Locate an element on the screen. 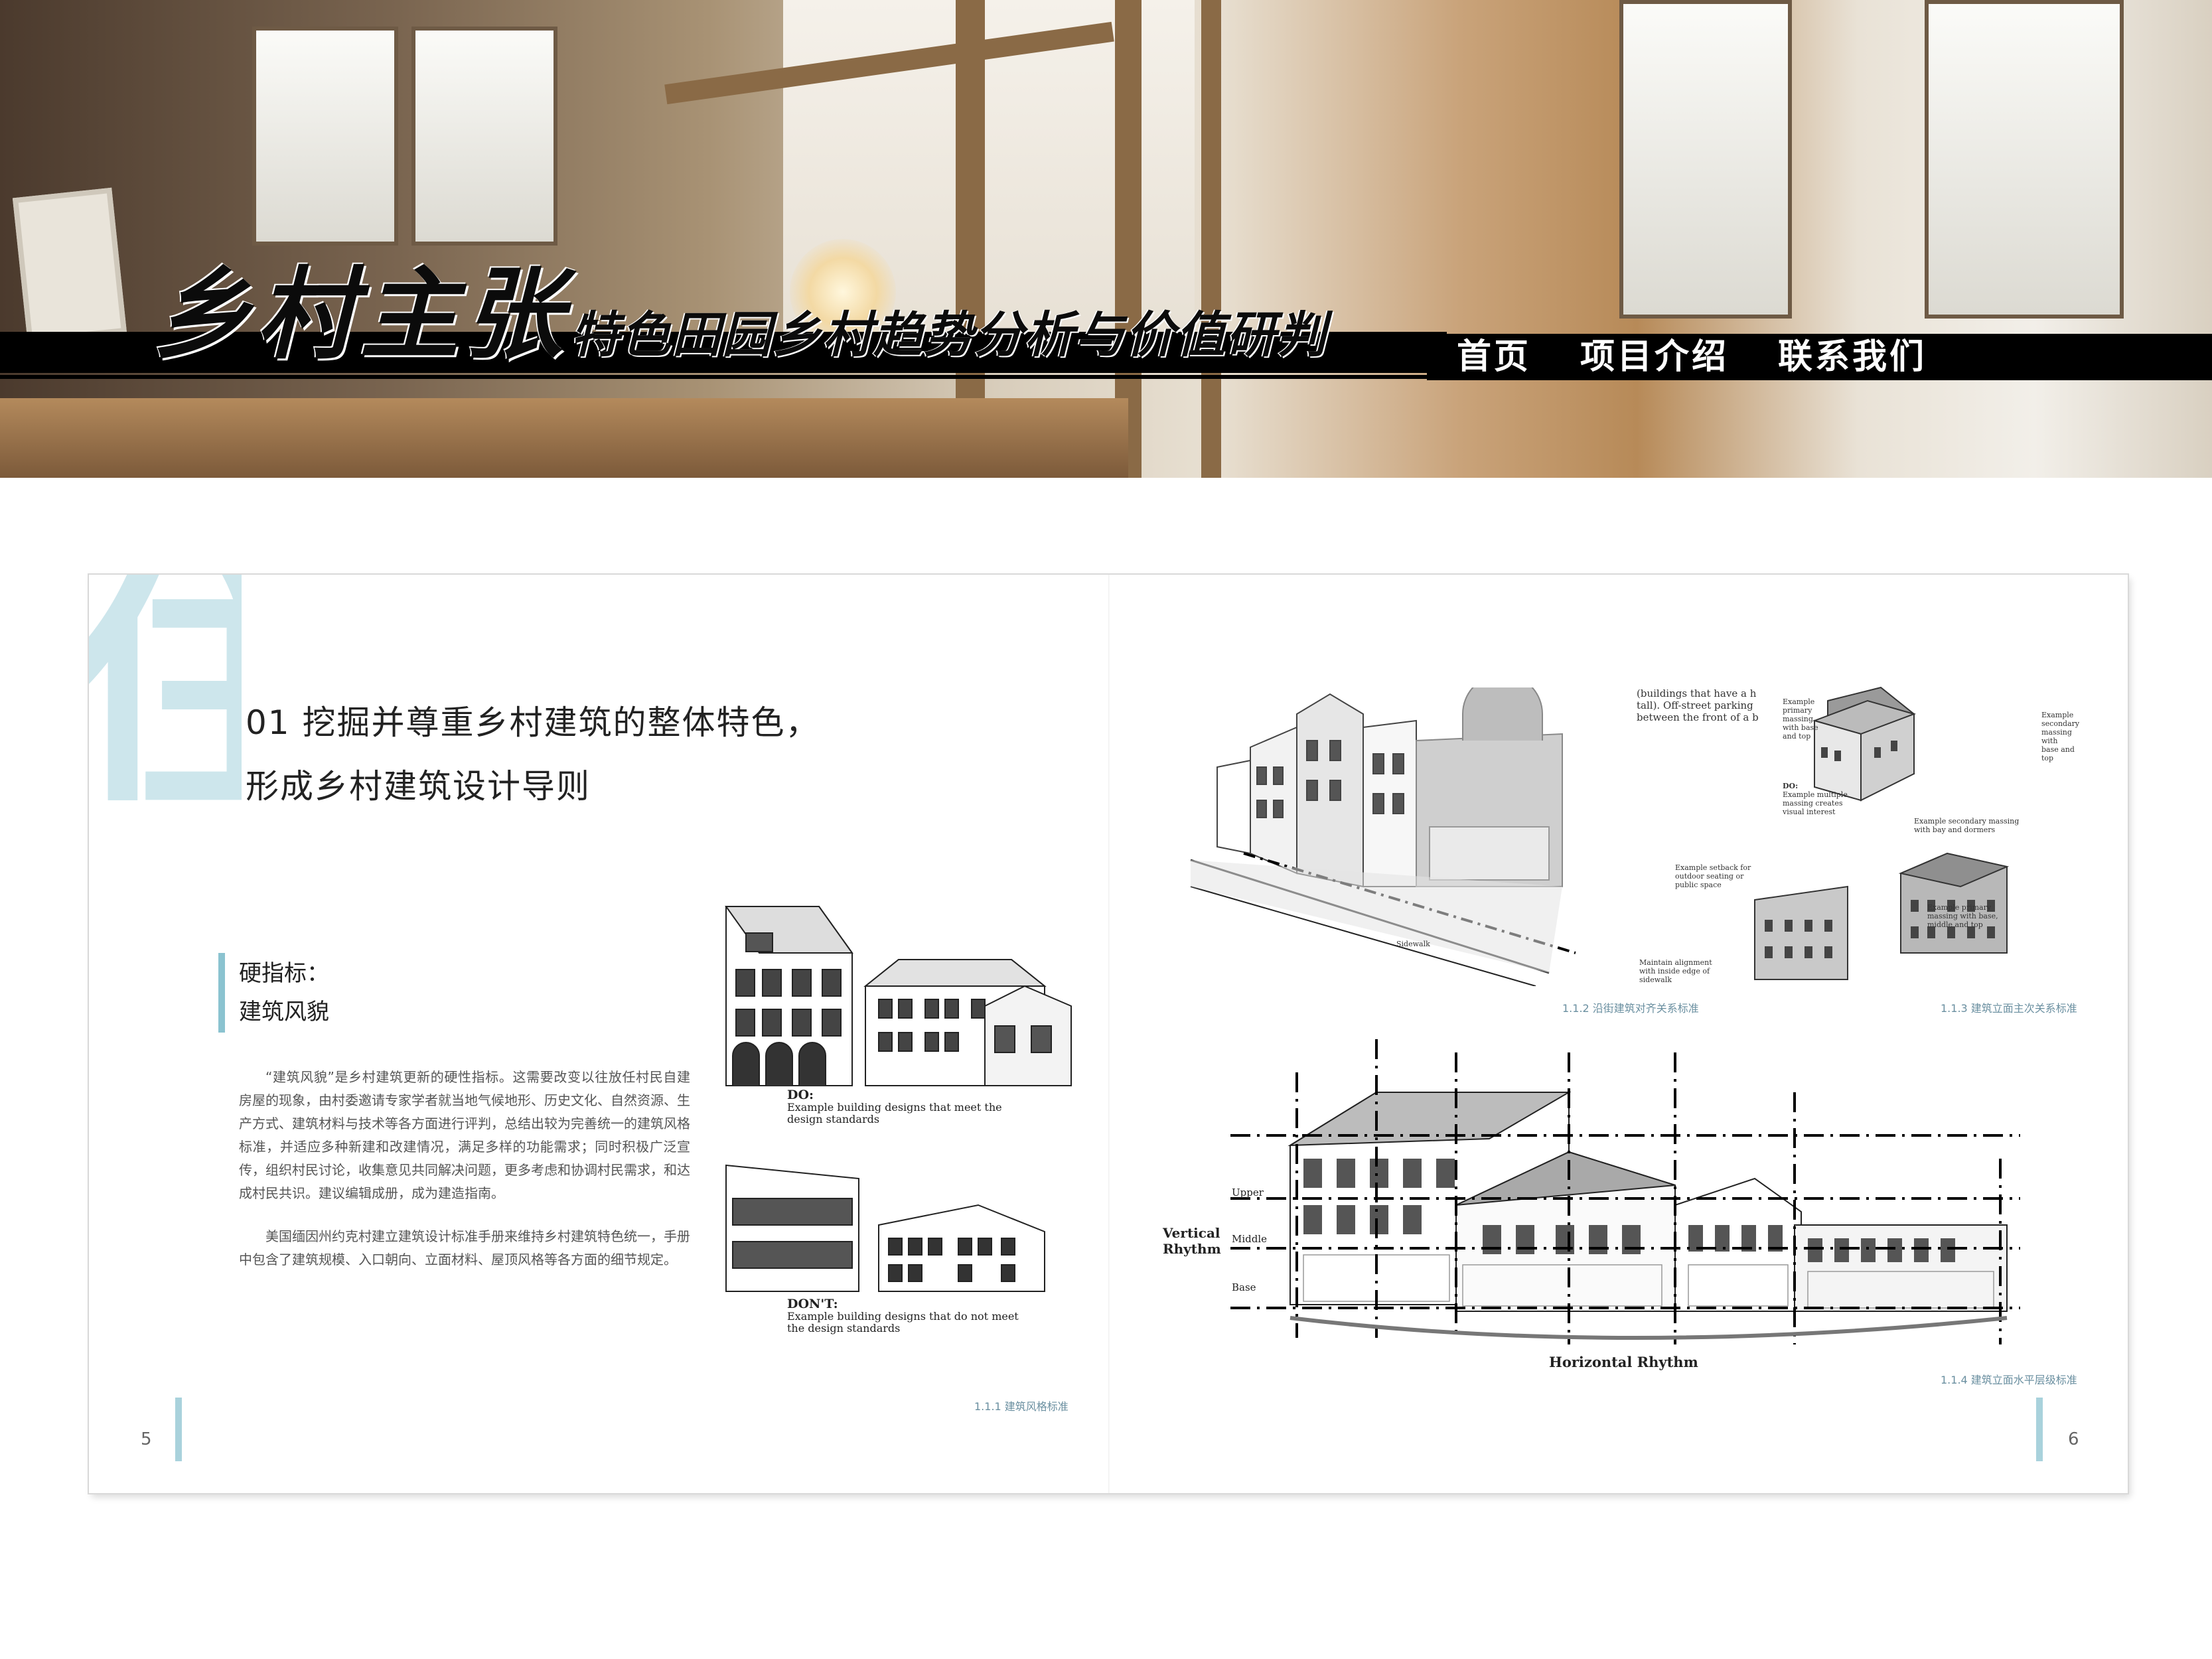 The image size is (2212, 1659). decorative-glyph: 住 is located at coordinates (165, 687).